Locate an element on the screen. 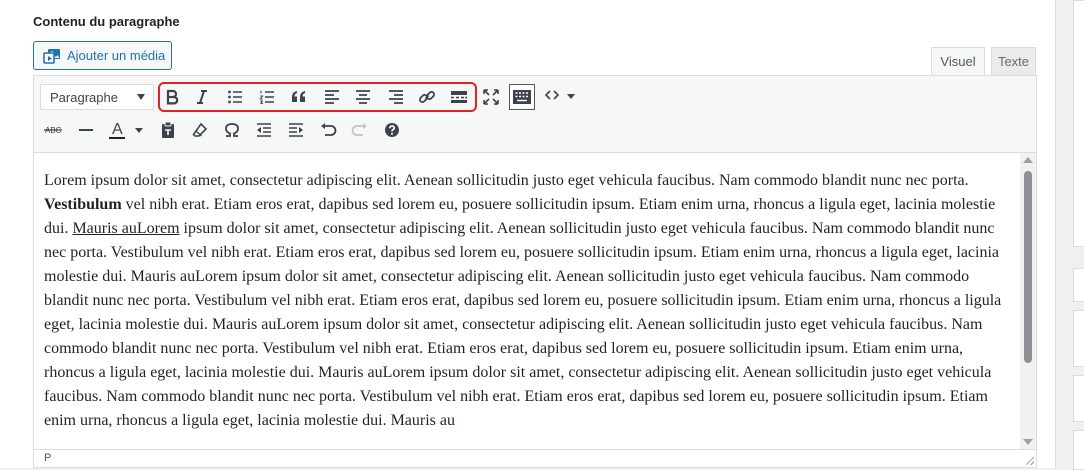 The height and width of the screenshot is (470, 1084). format-select: Paragraphe is located at coordinates (97, 97).